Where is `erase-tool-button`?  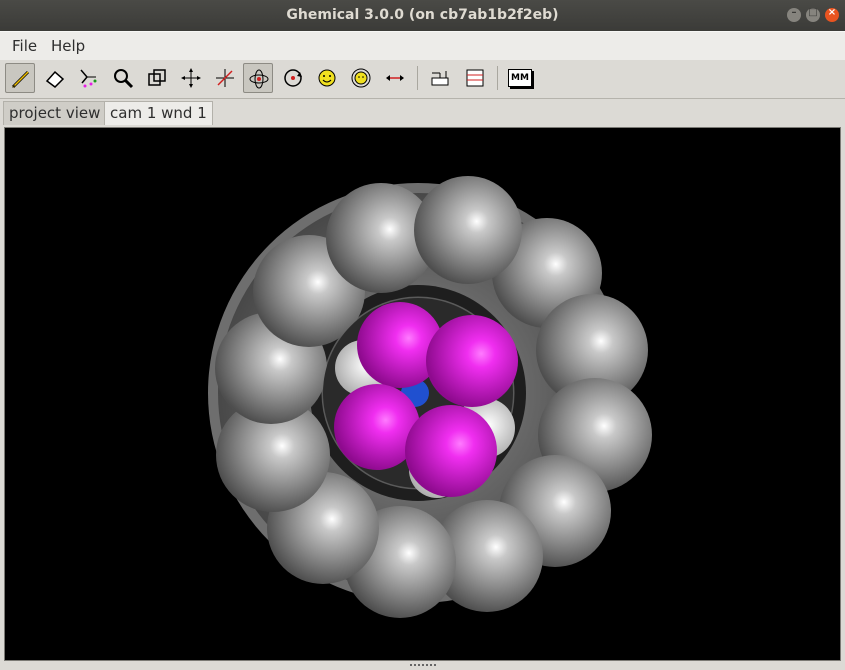 erase-tool-button is located at coordinates (55, 78).